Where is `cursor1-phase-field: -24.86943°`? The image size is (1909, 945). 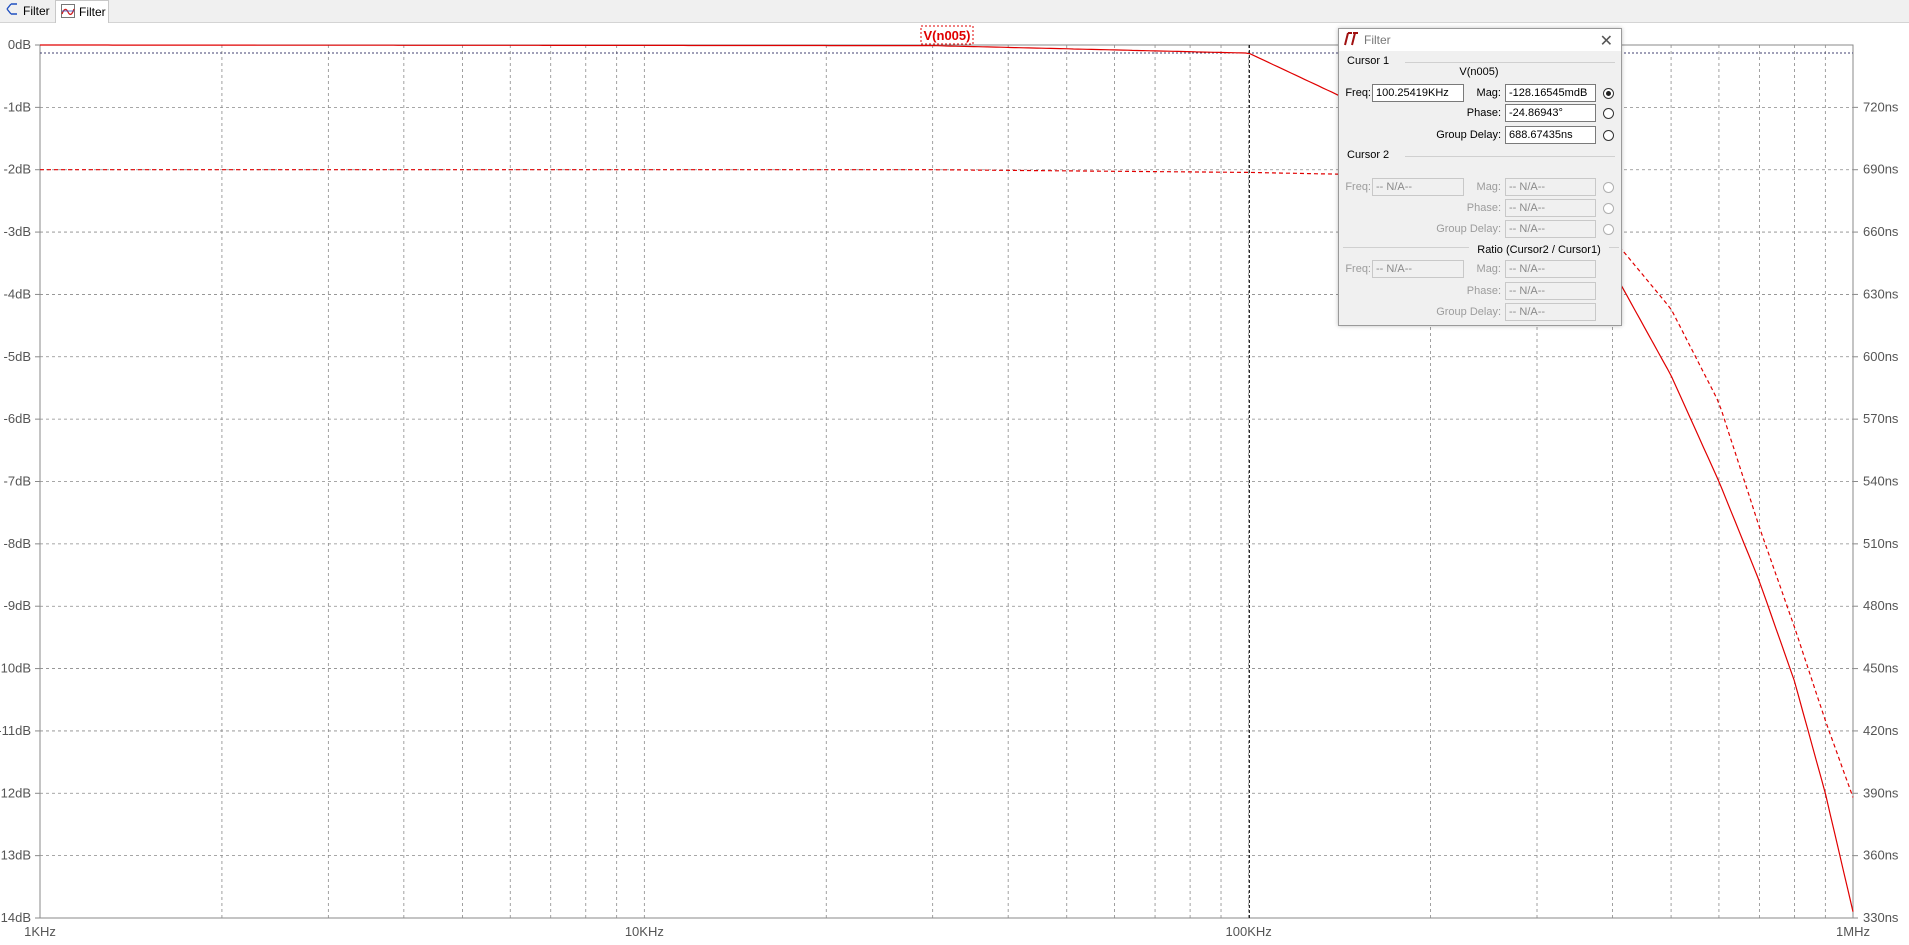 cursor1-phase-field: -24.86943° is located at coordinates (1550, 113).